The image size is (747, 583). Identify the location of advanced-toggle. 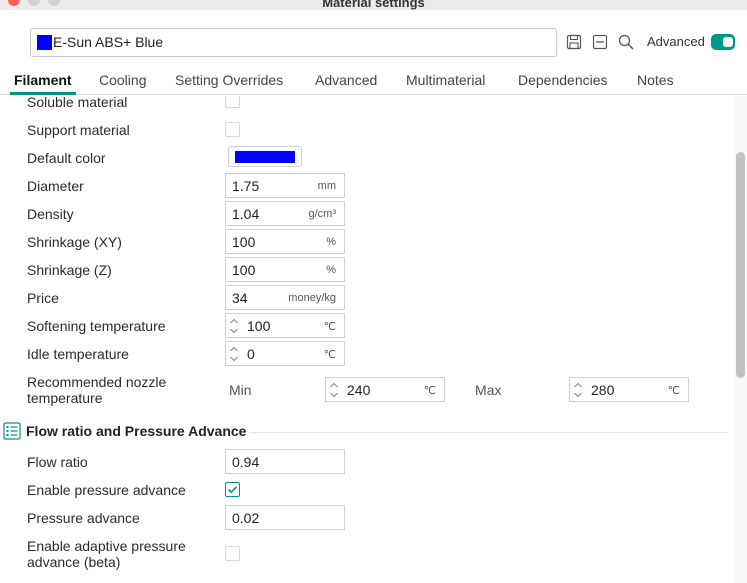
(723, 42).